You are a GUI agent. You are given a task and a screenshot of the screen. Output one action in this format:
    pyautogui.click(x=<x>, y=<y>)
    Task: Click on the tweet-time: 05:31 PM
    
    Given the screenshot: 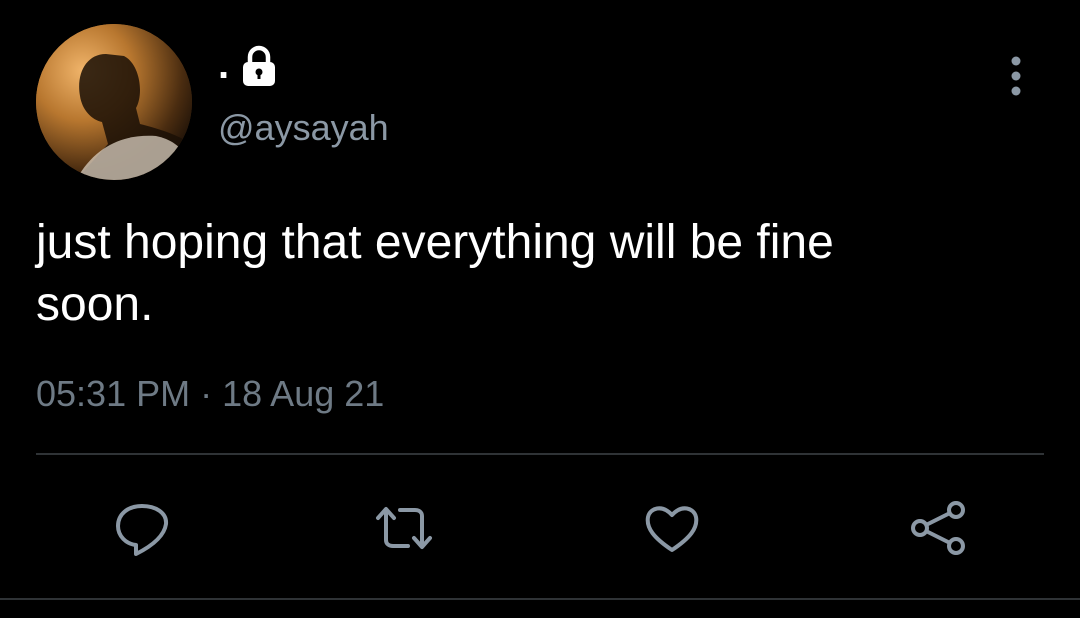 What is the action you would take?
    pyautogui.click(x=113, y=393)
    